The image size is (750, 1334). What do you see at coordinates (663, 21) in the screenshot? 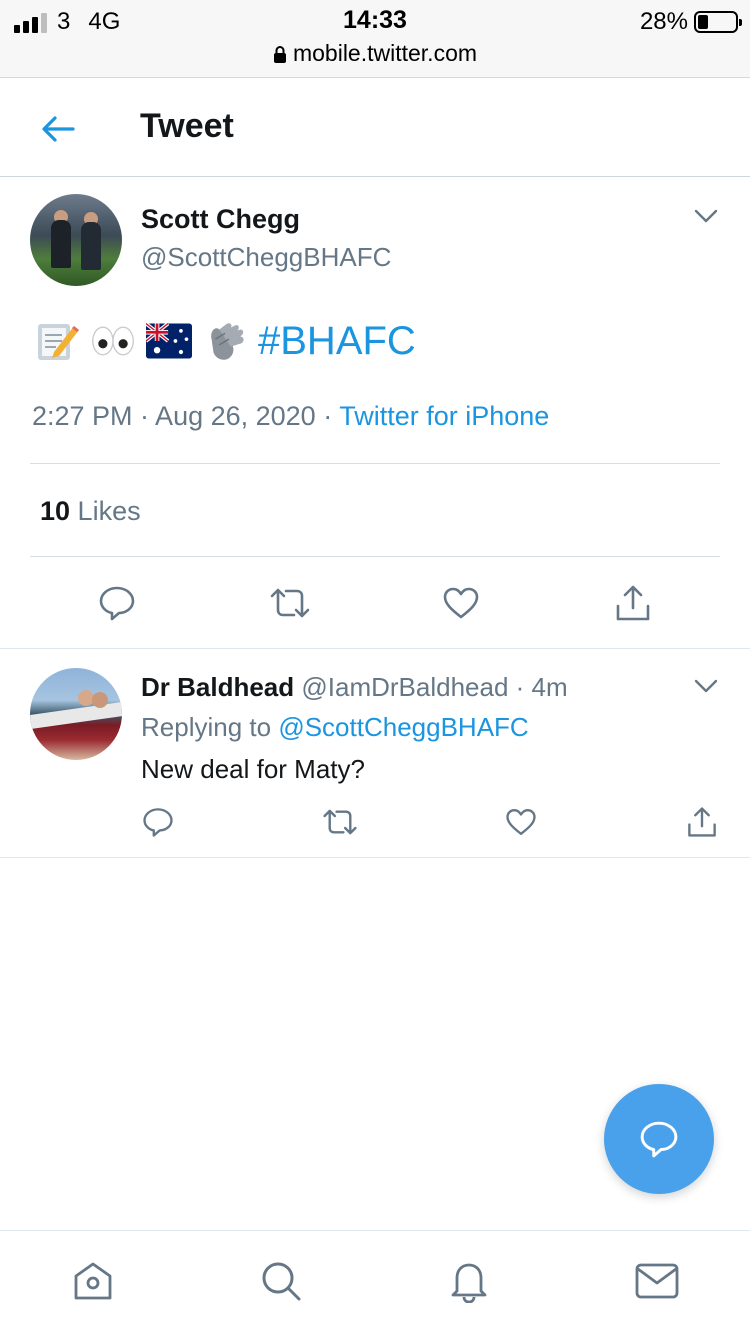
I see `battery-percent: 28%` at bounding box center [663, 21].